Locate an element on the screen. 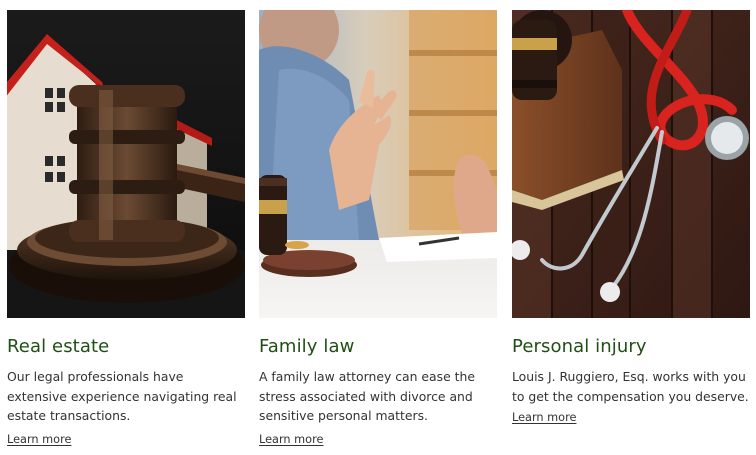 The width and height of the screenshot is (756, 455). card-title: Personal injury is located at coordinates (579, 346).